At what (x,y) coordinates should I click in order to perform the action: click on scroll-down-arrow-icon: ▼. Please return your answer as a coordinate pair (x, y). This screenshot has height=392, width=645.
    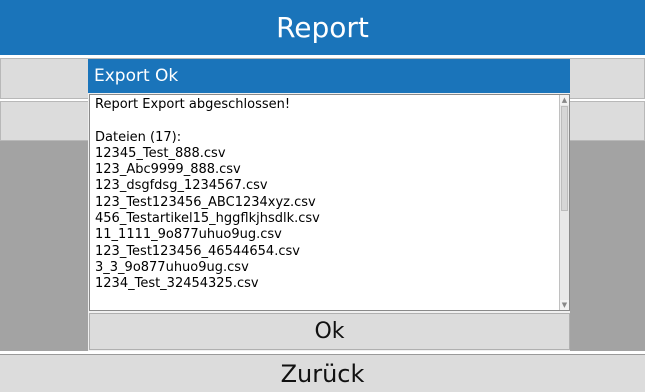
    Looking at the image, I should click on (564, 305).